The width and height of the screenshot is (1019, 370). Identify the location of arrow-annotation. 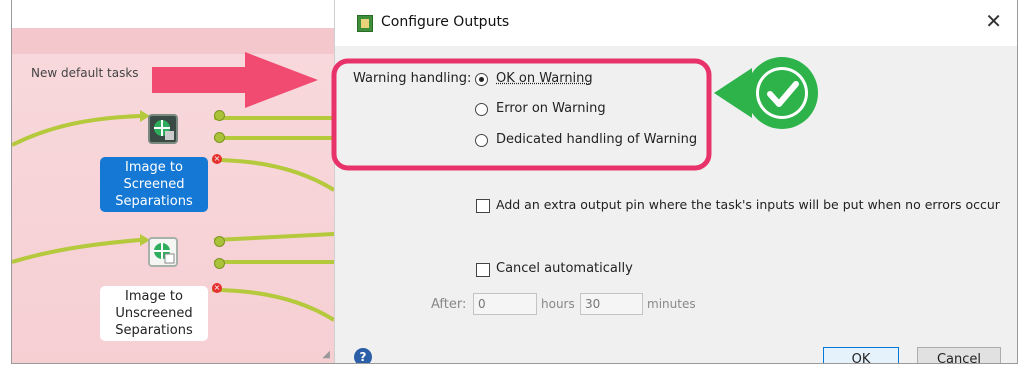
(235, 80).